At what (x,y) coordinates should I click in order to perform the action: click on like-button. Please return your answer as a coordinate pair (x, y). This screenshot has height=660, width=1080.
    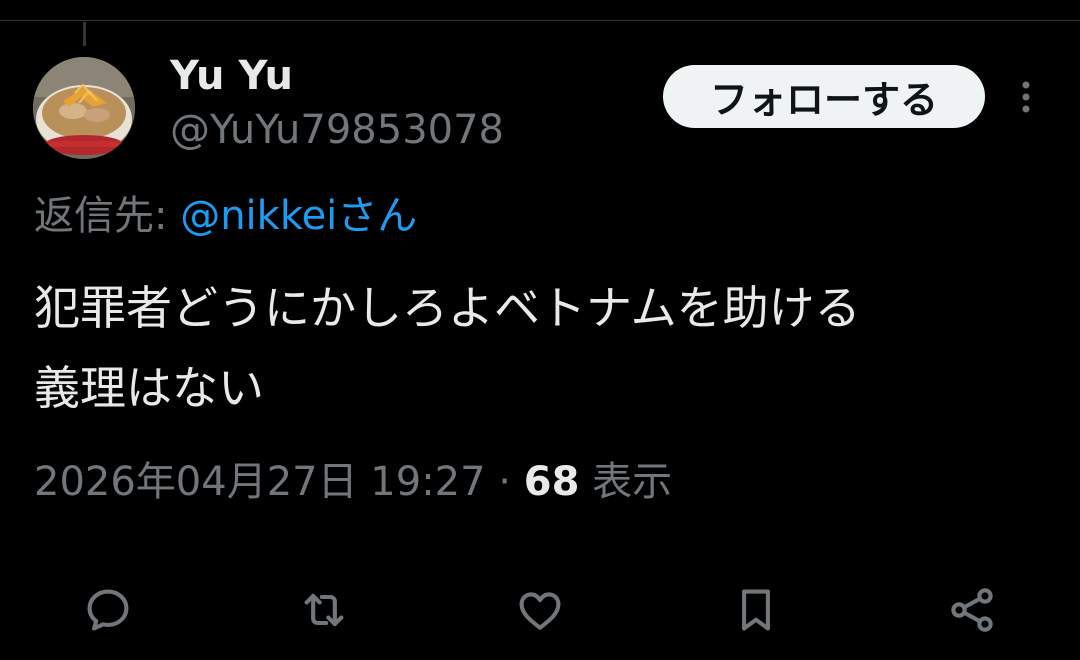
    Looking at the image, I should click on (540, 610).